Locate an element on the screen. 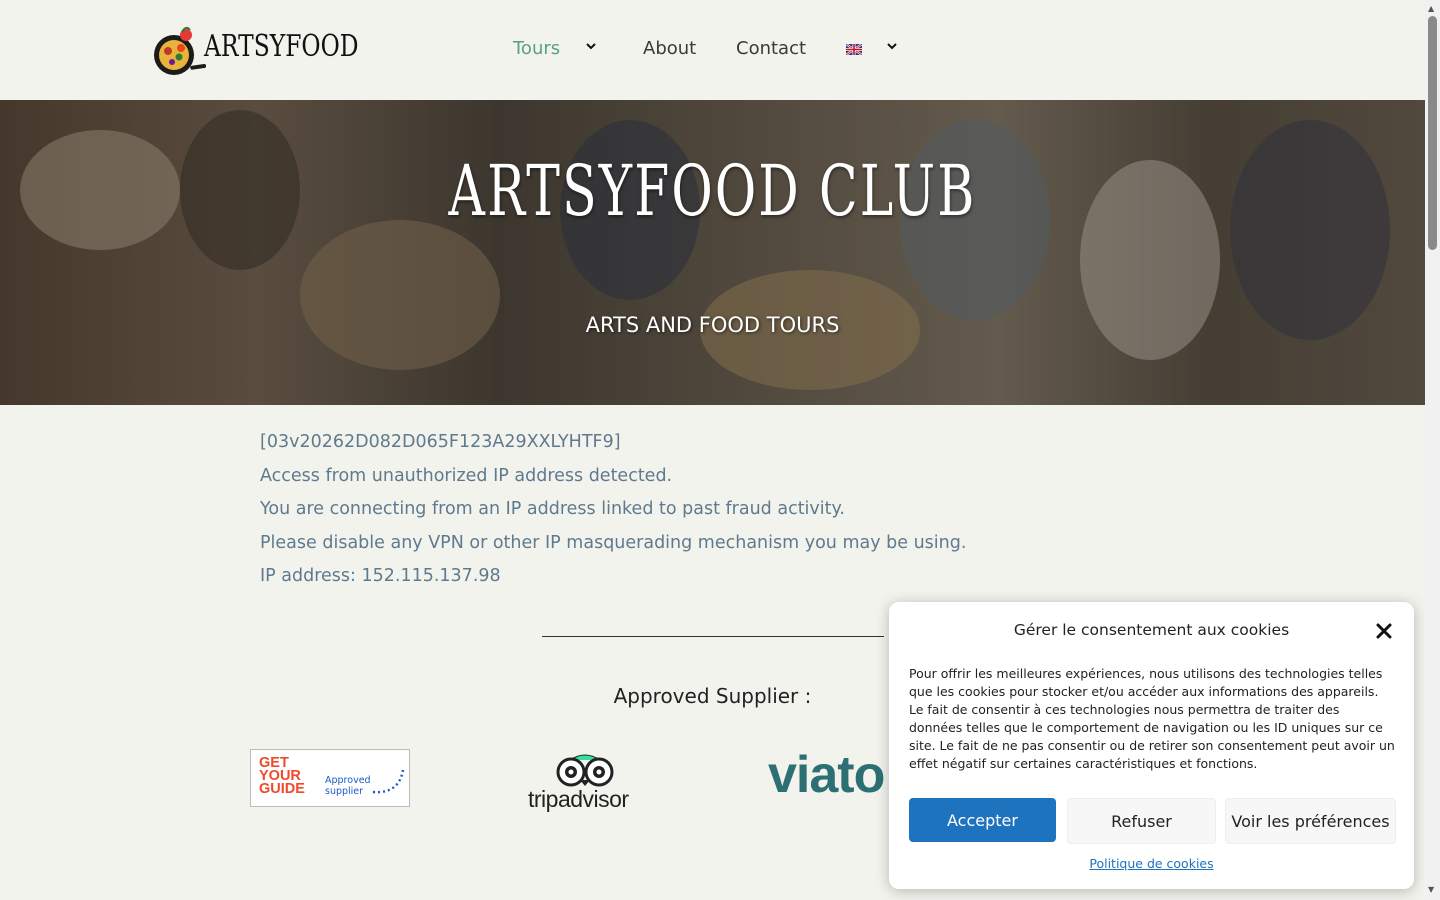 This screenshot has height=900, width=1440. refuse-cookies-button: Refuser is located at coordinates (1141, 821).